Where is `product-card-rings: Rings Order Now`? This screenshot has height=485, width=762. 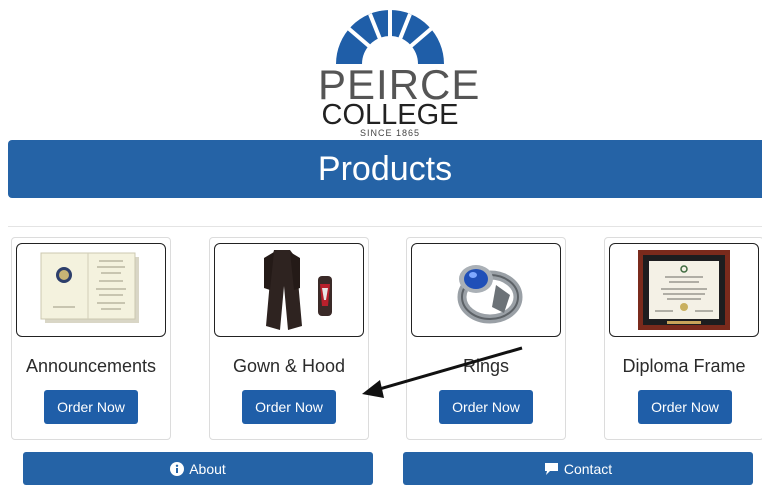
product-card-rings: Rings Order Now is located at coordinates (486, 338).